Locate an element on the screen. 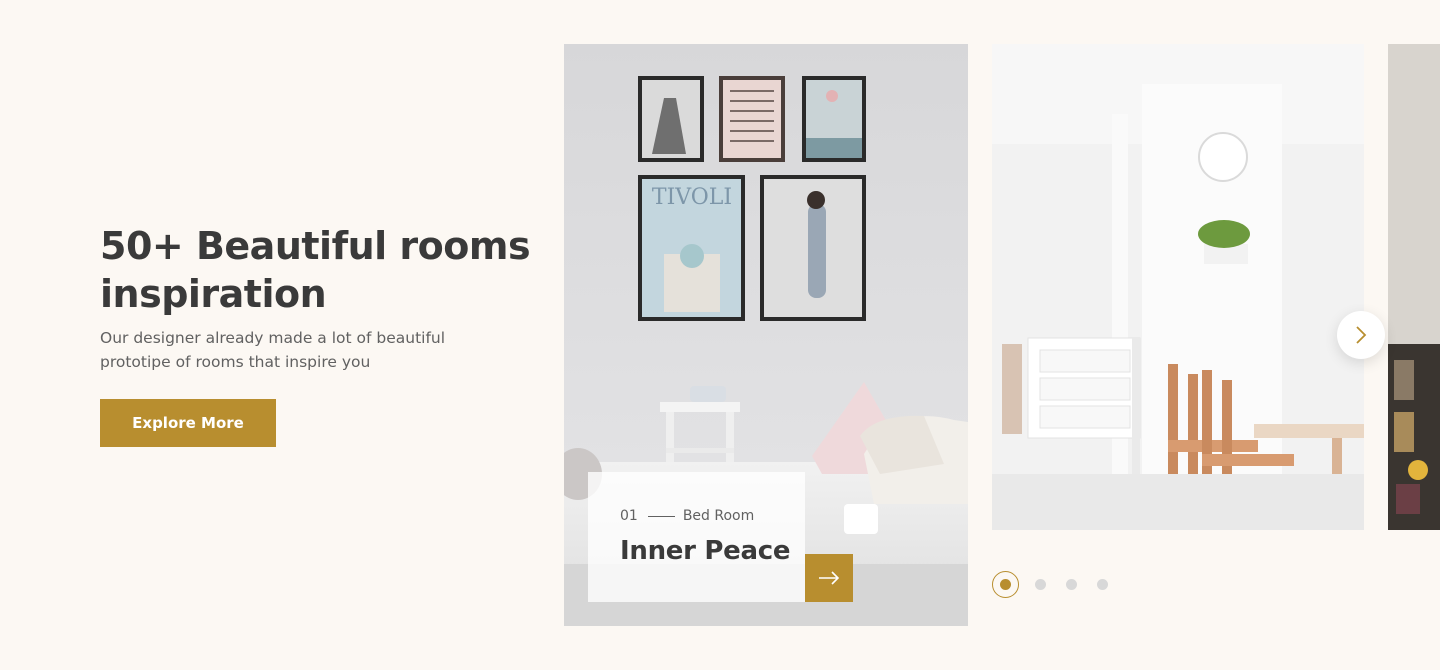  slide-title: Inner Peace is located at coordinates (705, 551).